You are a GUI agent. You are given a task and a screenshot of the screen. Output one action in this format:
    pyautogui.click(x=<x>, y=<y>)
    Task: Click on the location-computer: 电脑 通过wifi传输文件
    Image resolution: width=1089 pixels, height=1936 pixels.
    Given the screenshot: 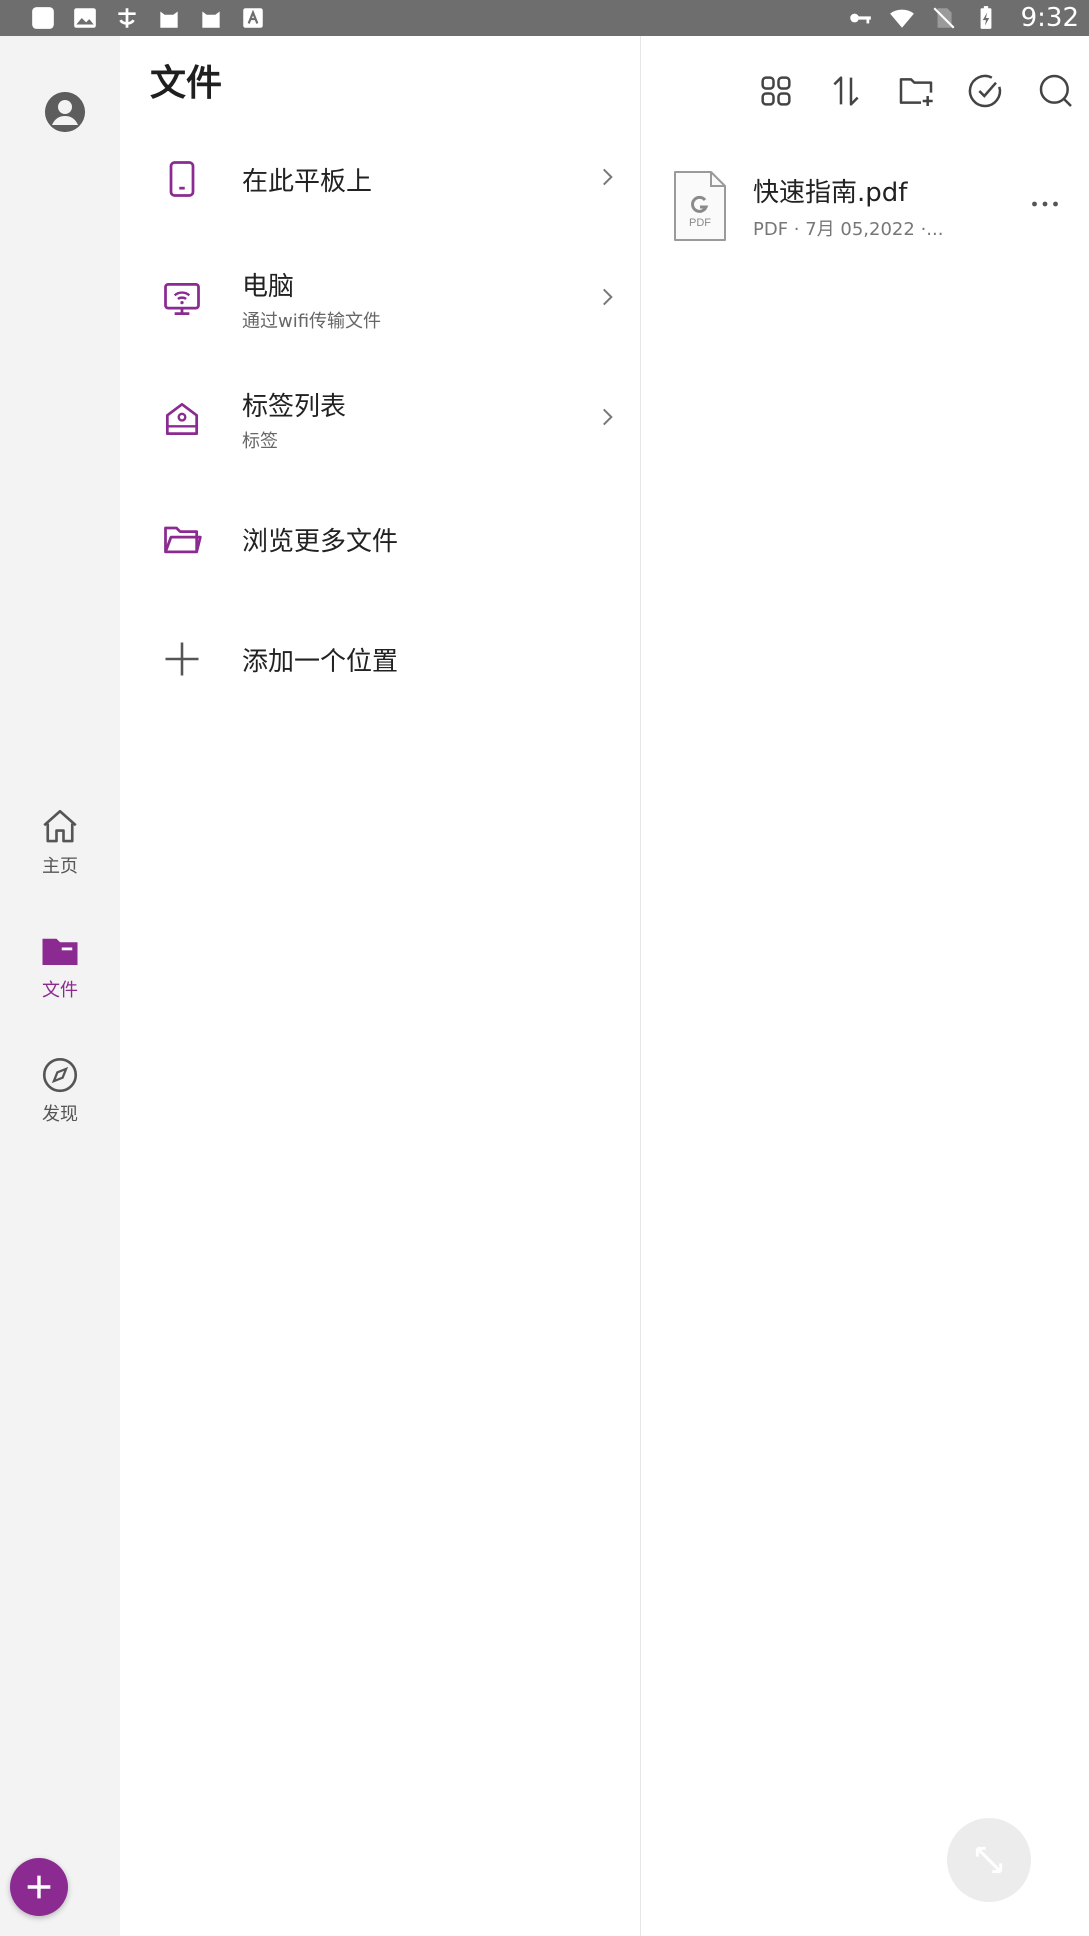 What is the action you would take?
    pyautogui.click(x=380, y=299)
    